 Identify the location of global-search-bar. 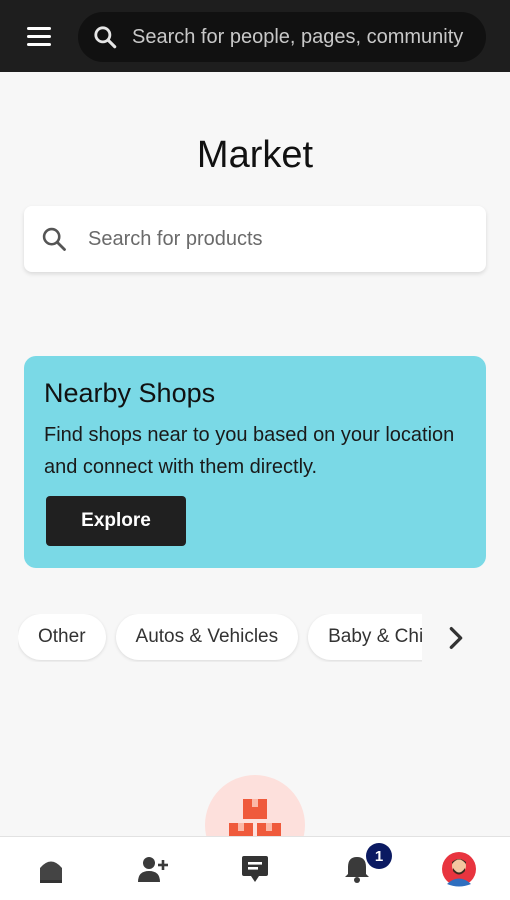
(282, 37).